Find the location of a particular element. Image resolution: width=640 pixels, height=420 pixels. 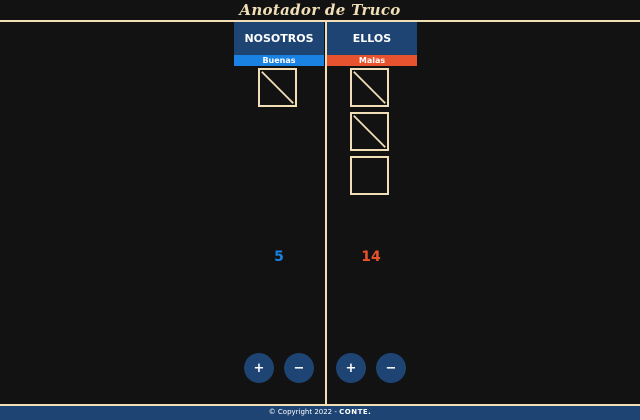

remove-point-ellos-button: − is located at coordinates (391, 368).